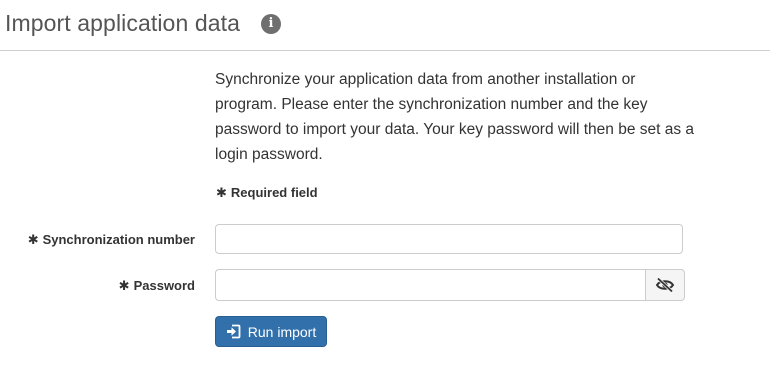 Image resolution: width=777 pixels, height=370 pixels. I want to click on password-input-group, so click(450, 285).